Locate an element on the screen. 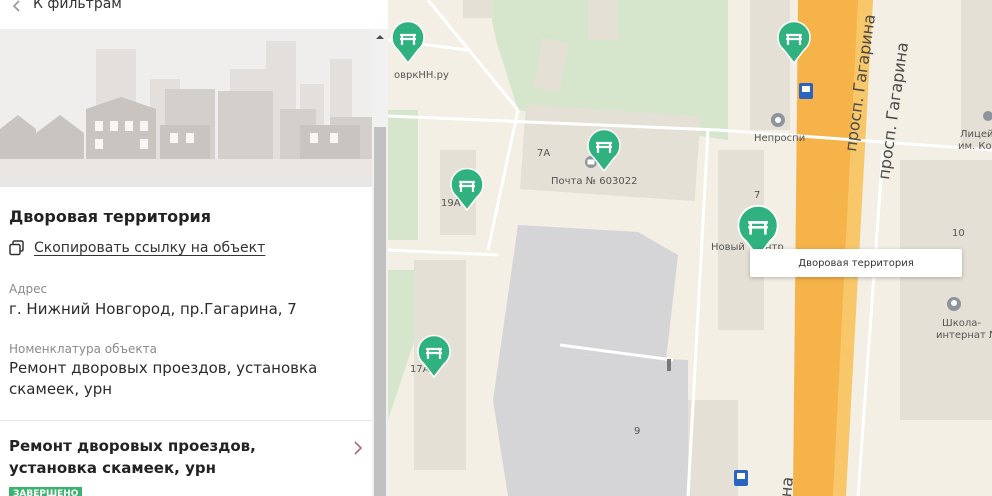  copy-link-label: Скопировать ссылку на объект is located at coordinates (150, 248).